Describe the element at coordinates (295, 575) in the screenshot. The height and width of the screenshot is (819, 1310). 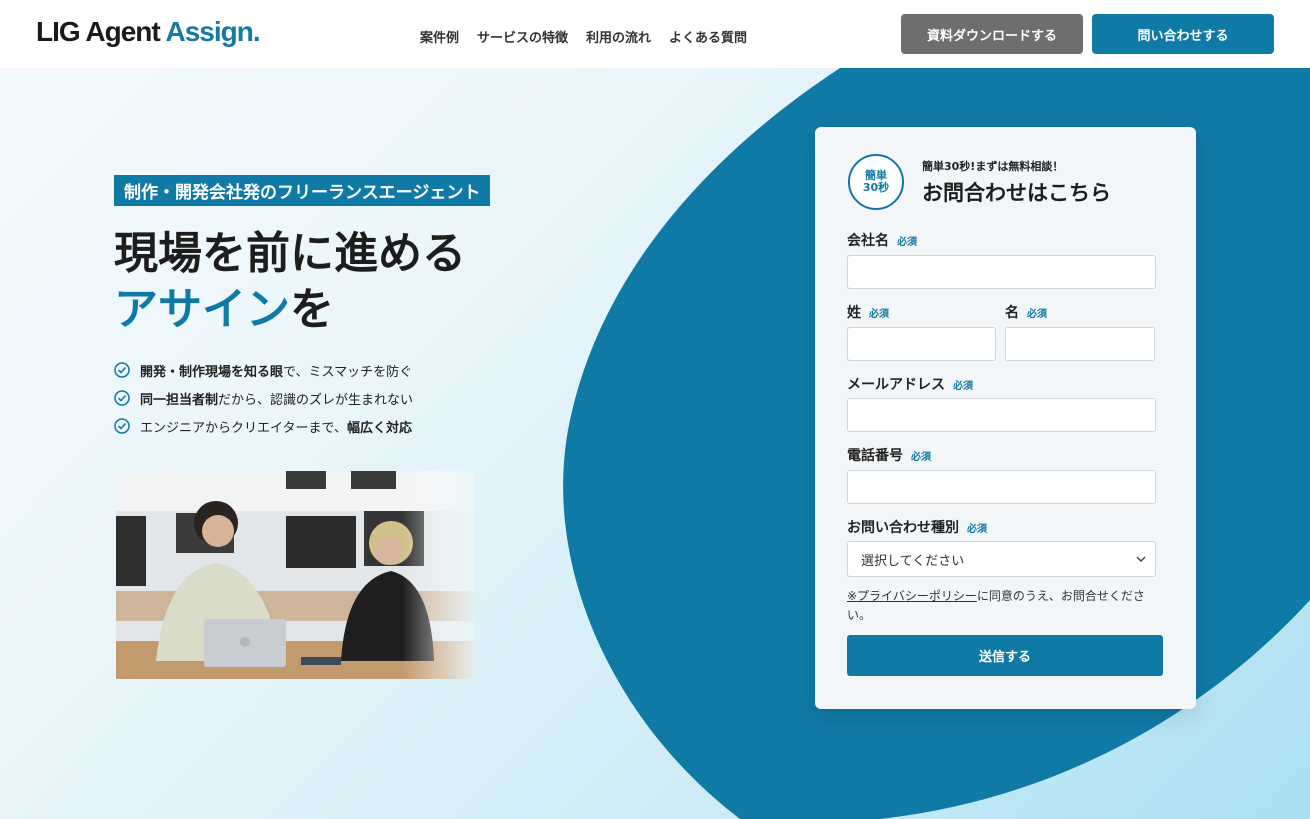
I see `hero-photo` at that location.